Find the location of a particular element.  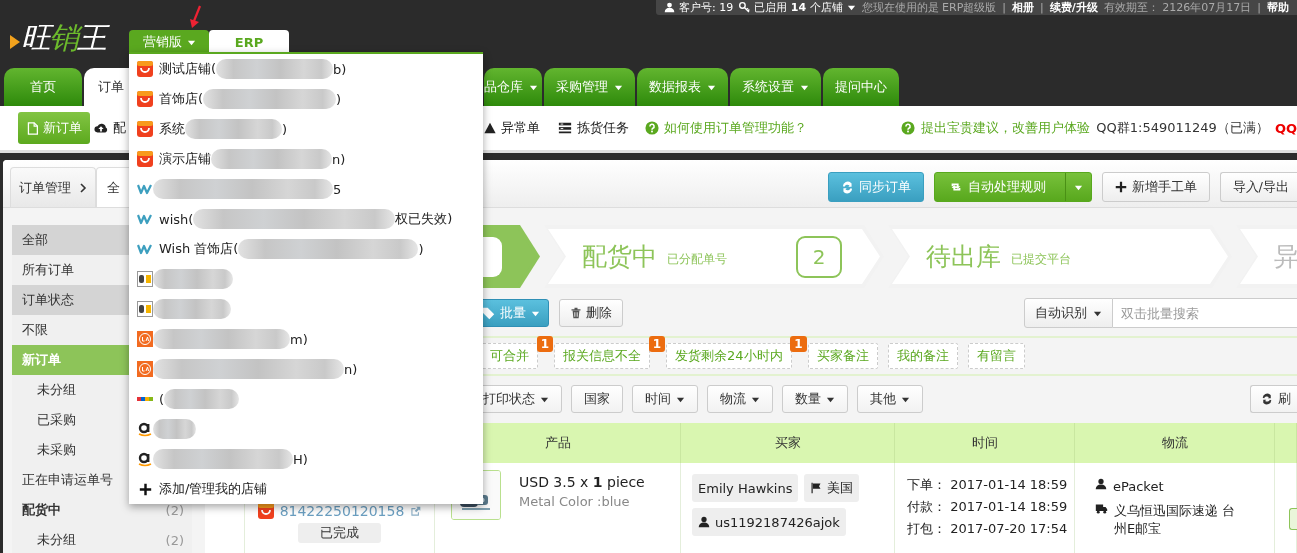

order-status: 已完成 is located at coordinates (339, 533).